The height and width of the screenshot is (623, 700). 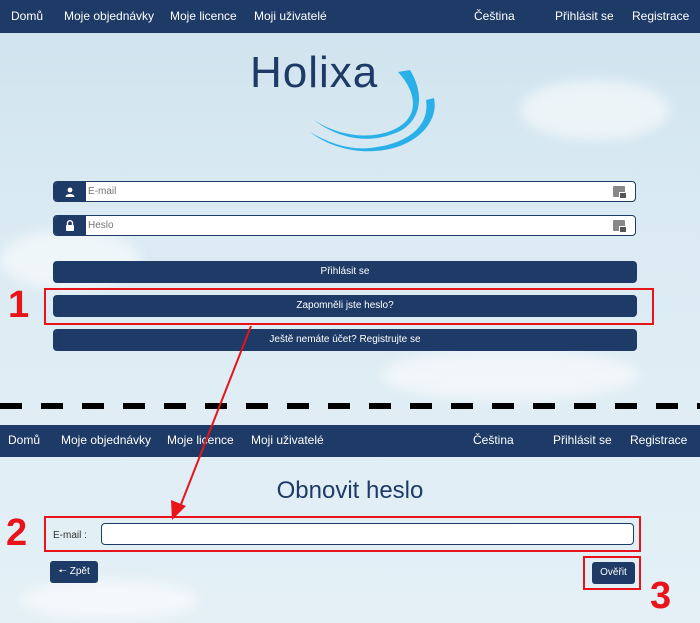 I want to click on arrow-left-icon: 🠔, so click(x=62, y=571).